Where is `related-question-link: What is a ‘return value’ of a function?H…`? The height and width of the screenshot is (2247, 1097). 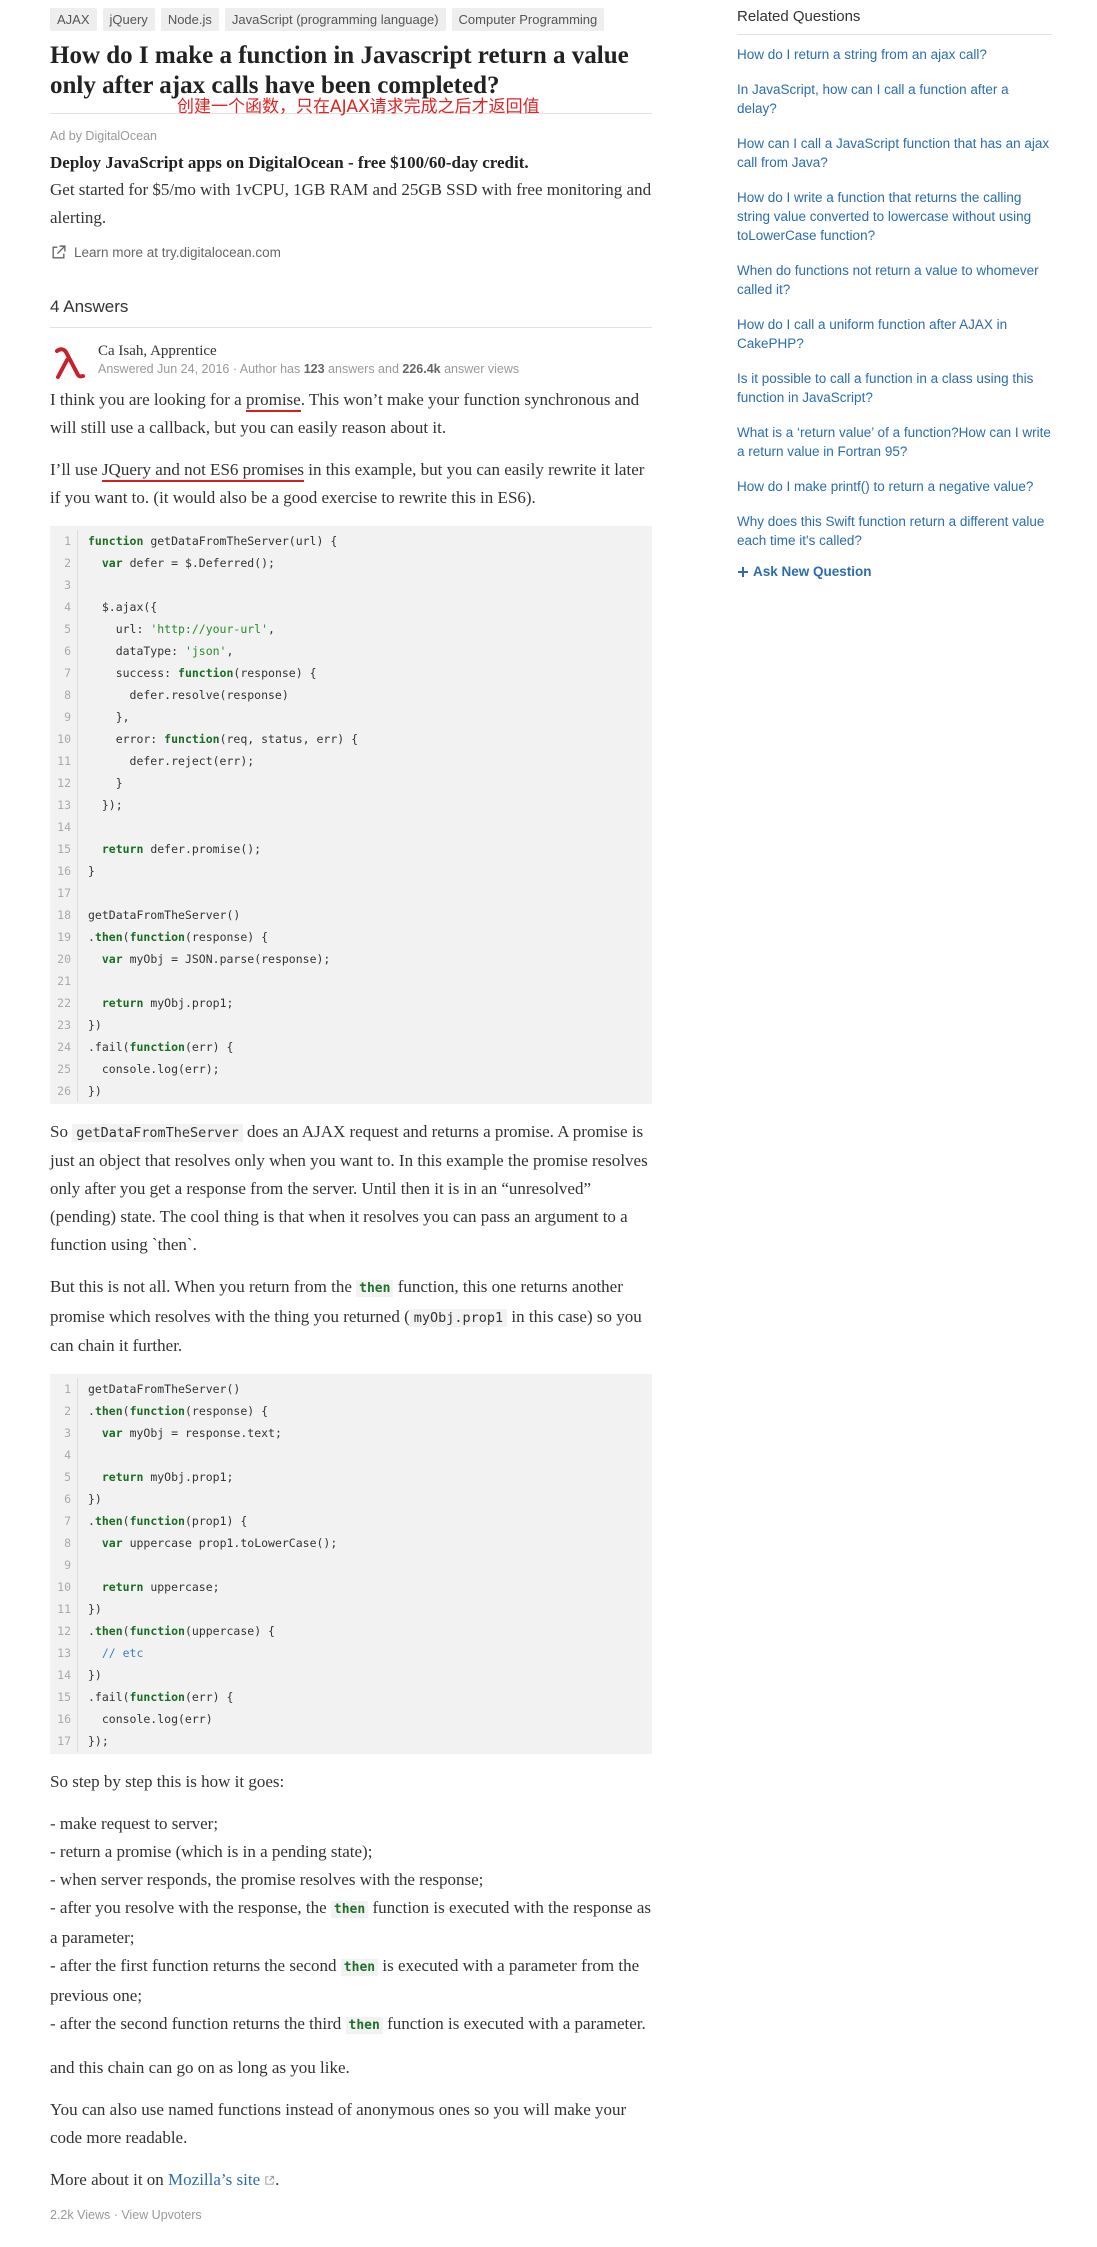 related-question-link: What is a ‘return value’ of a function?H… is located at coordinates (894, 442).